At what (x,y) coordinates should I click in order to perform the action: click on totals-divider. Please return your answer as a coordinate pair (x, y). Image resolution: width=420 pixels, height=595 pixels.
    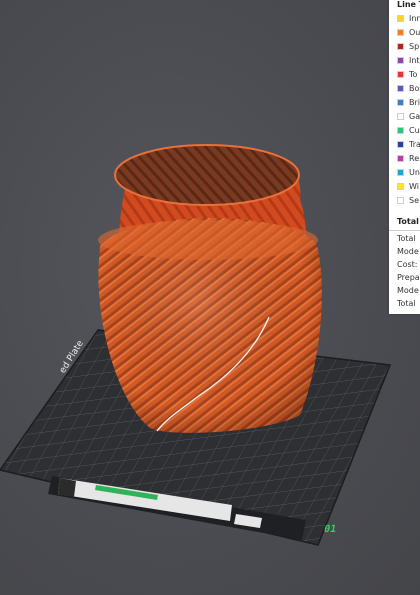
    Looking at the image, I should click on (404, 230).